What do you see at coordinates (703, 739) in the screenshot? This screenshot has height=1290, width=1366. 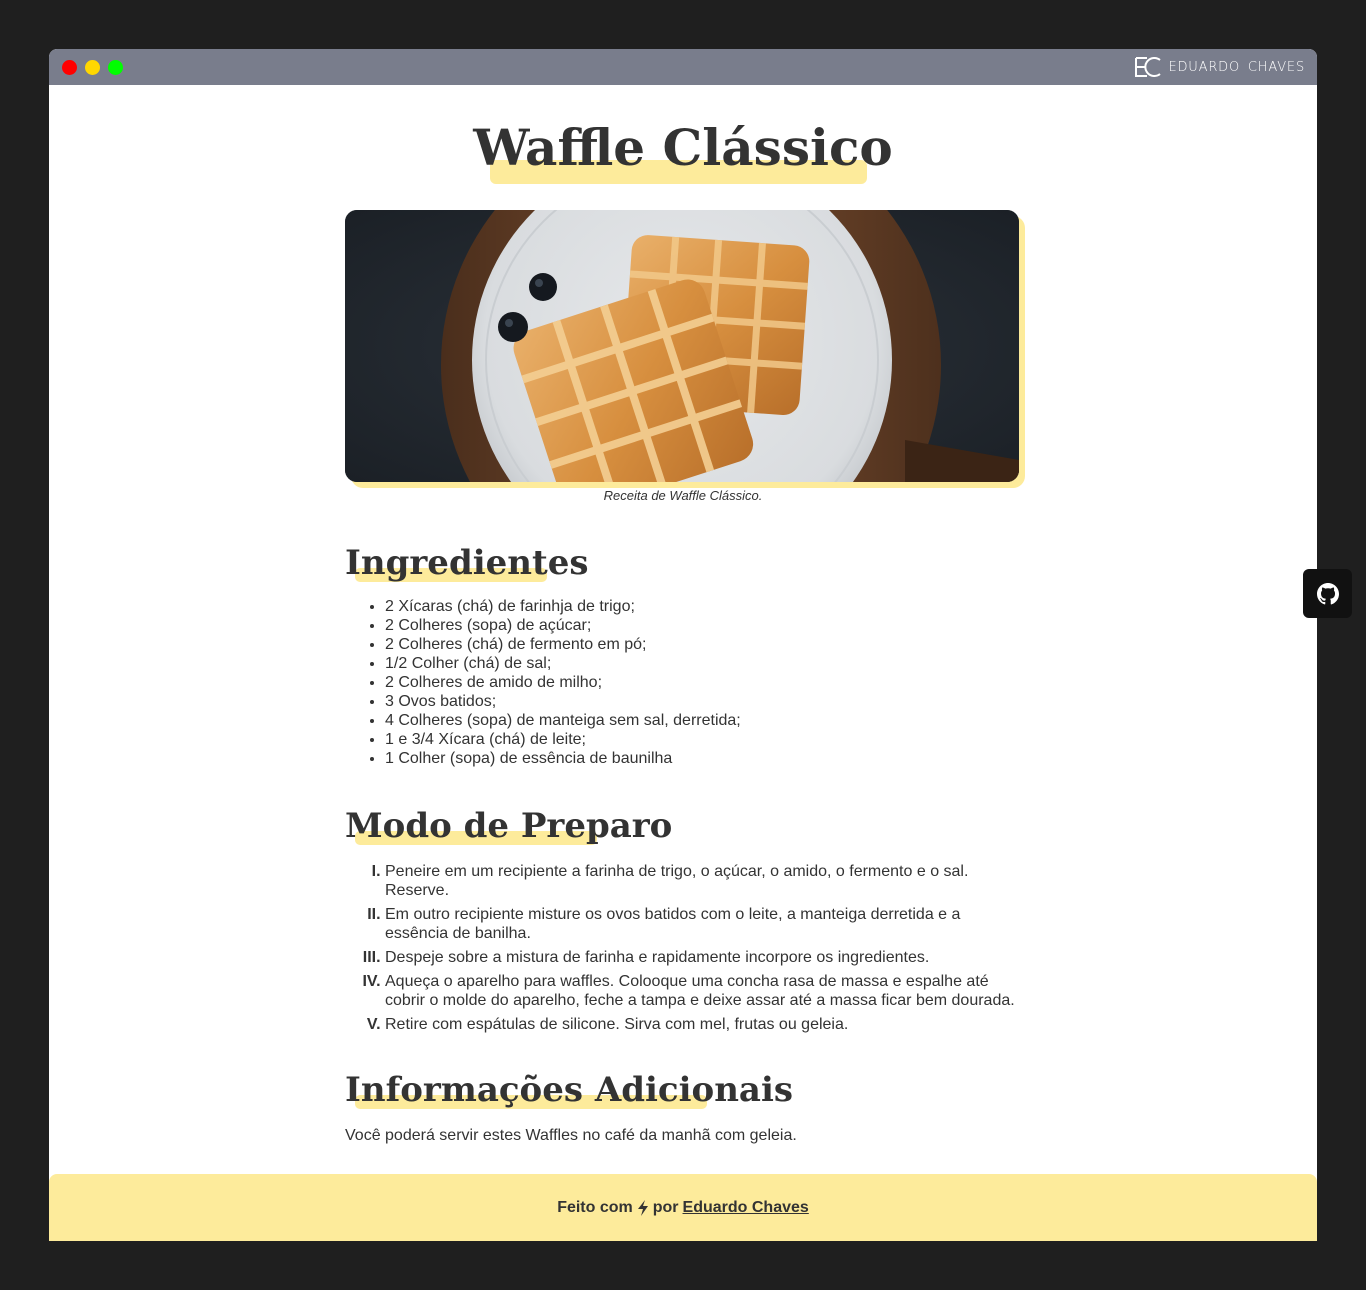 I see `list-item: 1 e 3/4 Xícara (chá) de leite;` at bounding box center [703, 739].